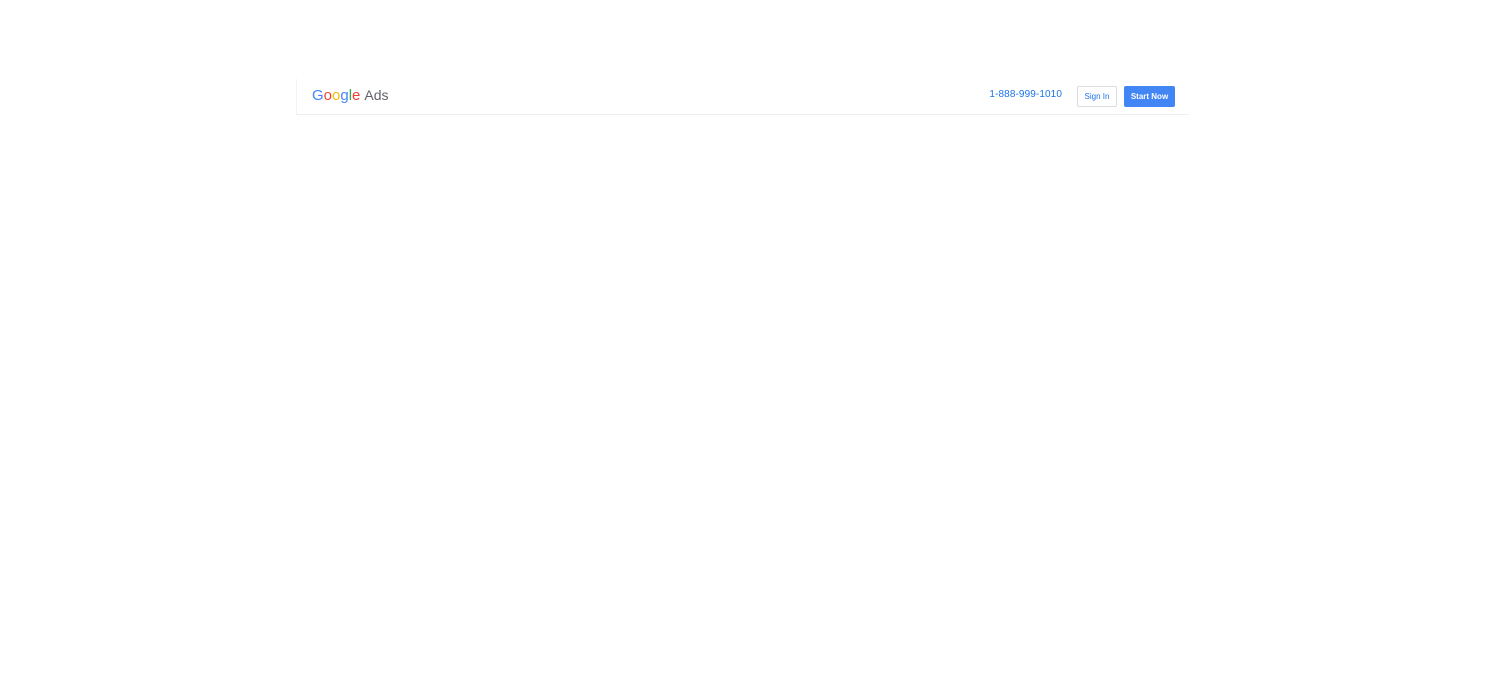 The image size is (1500, 700). I want to click on logo-letter-g2: g, so click(344, 95).